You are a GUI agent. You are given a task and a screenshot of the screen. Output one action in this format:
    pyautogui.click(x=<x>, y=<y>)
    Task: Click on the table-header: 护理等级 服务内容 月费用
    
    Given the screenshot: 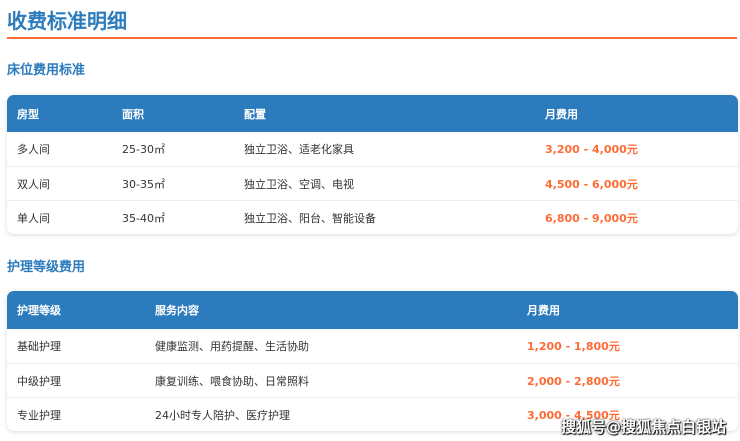 What is the action you would take?
    pyautogui.click(x=372, y=310)
    